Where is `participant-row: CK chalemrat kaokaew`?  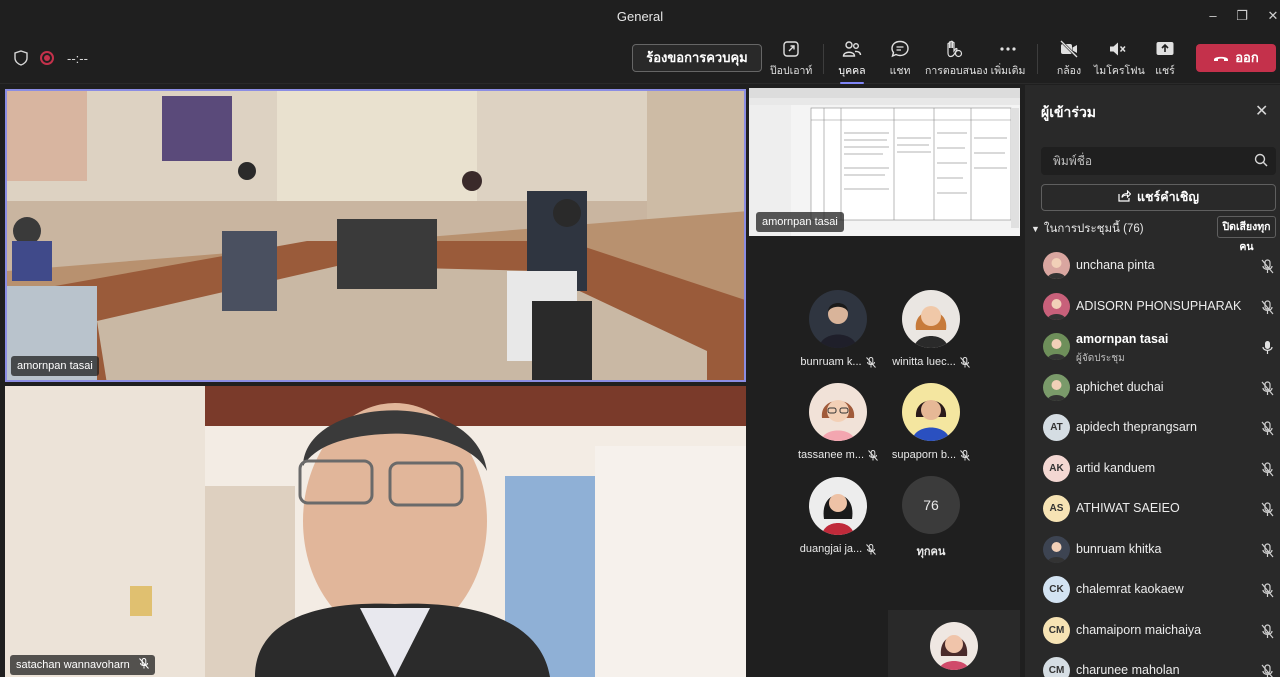 participant-row: CK chalemrat kaokaew is located at coordinates (1152, 591).